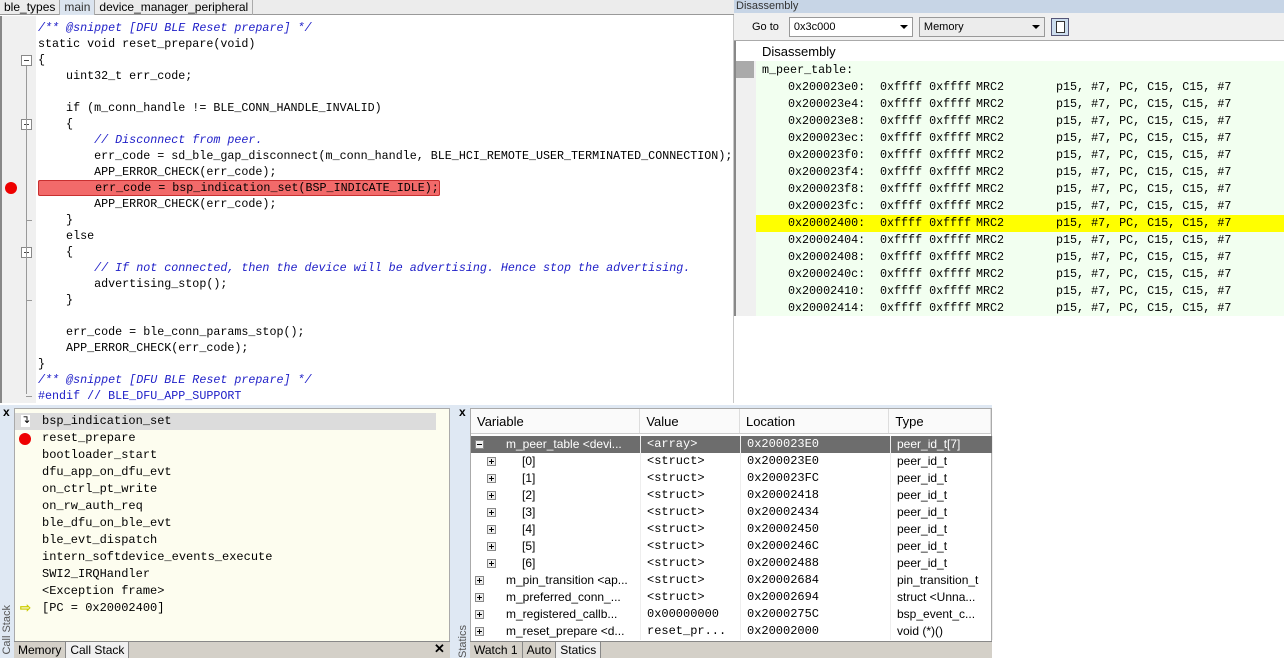  What do you see at coordinates (225, 591) in the screenshot?
I see `call-stack-frame: <Exception frame>` at bounding box center [225, 591].